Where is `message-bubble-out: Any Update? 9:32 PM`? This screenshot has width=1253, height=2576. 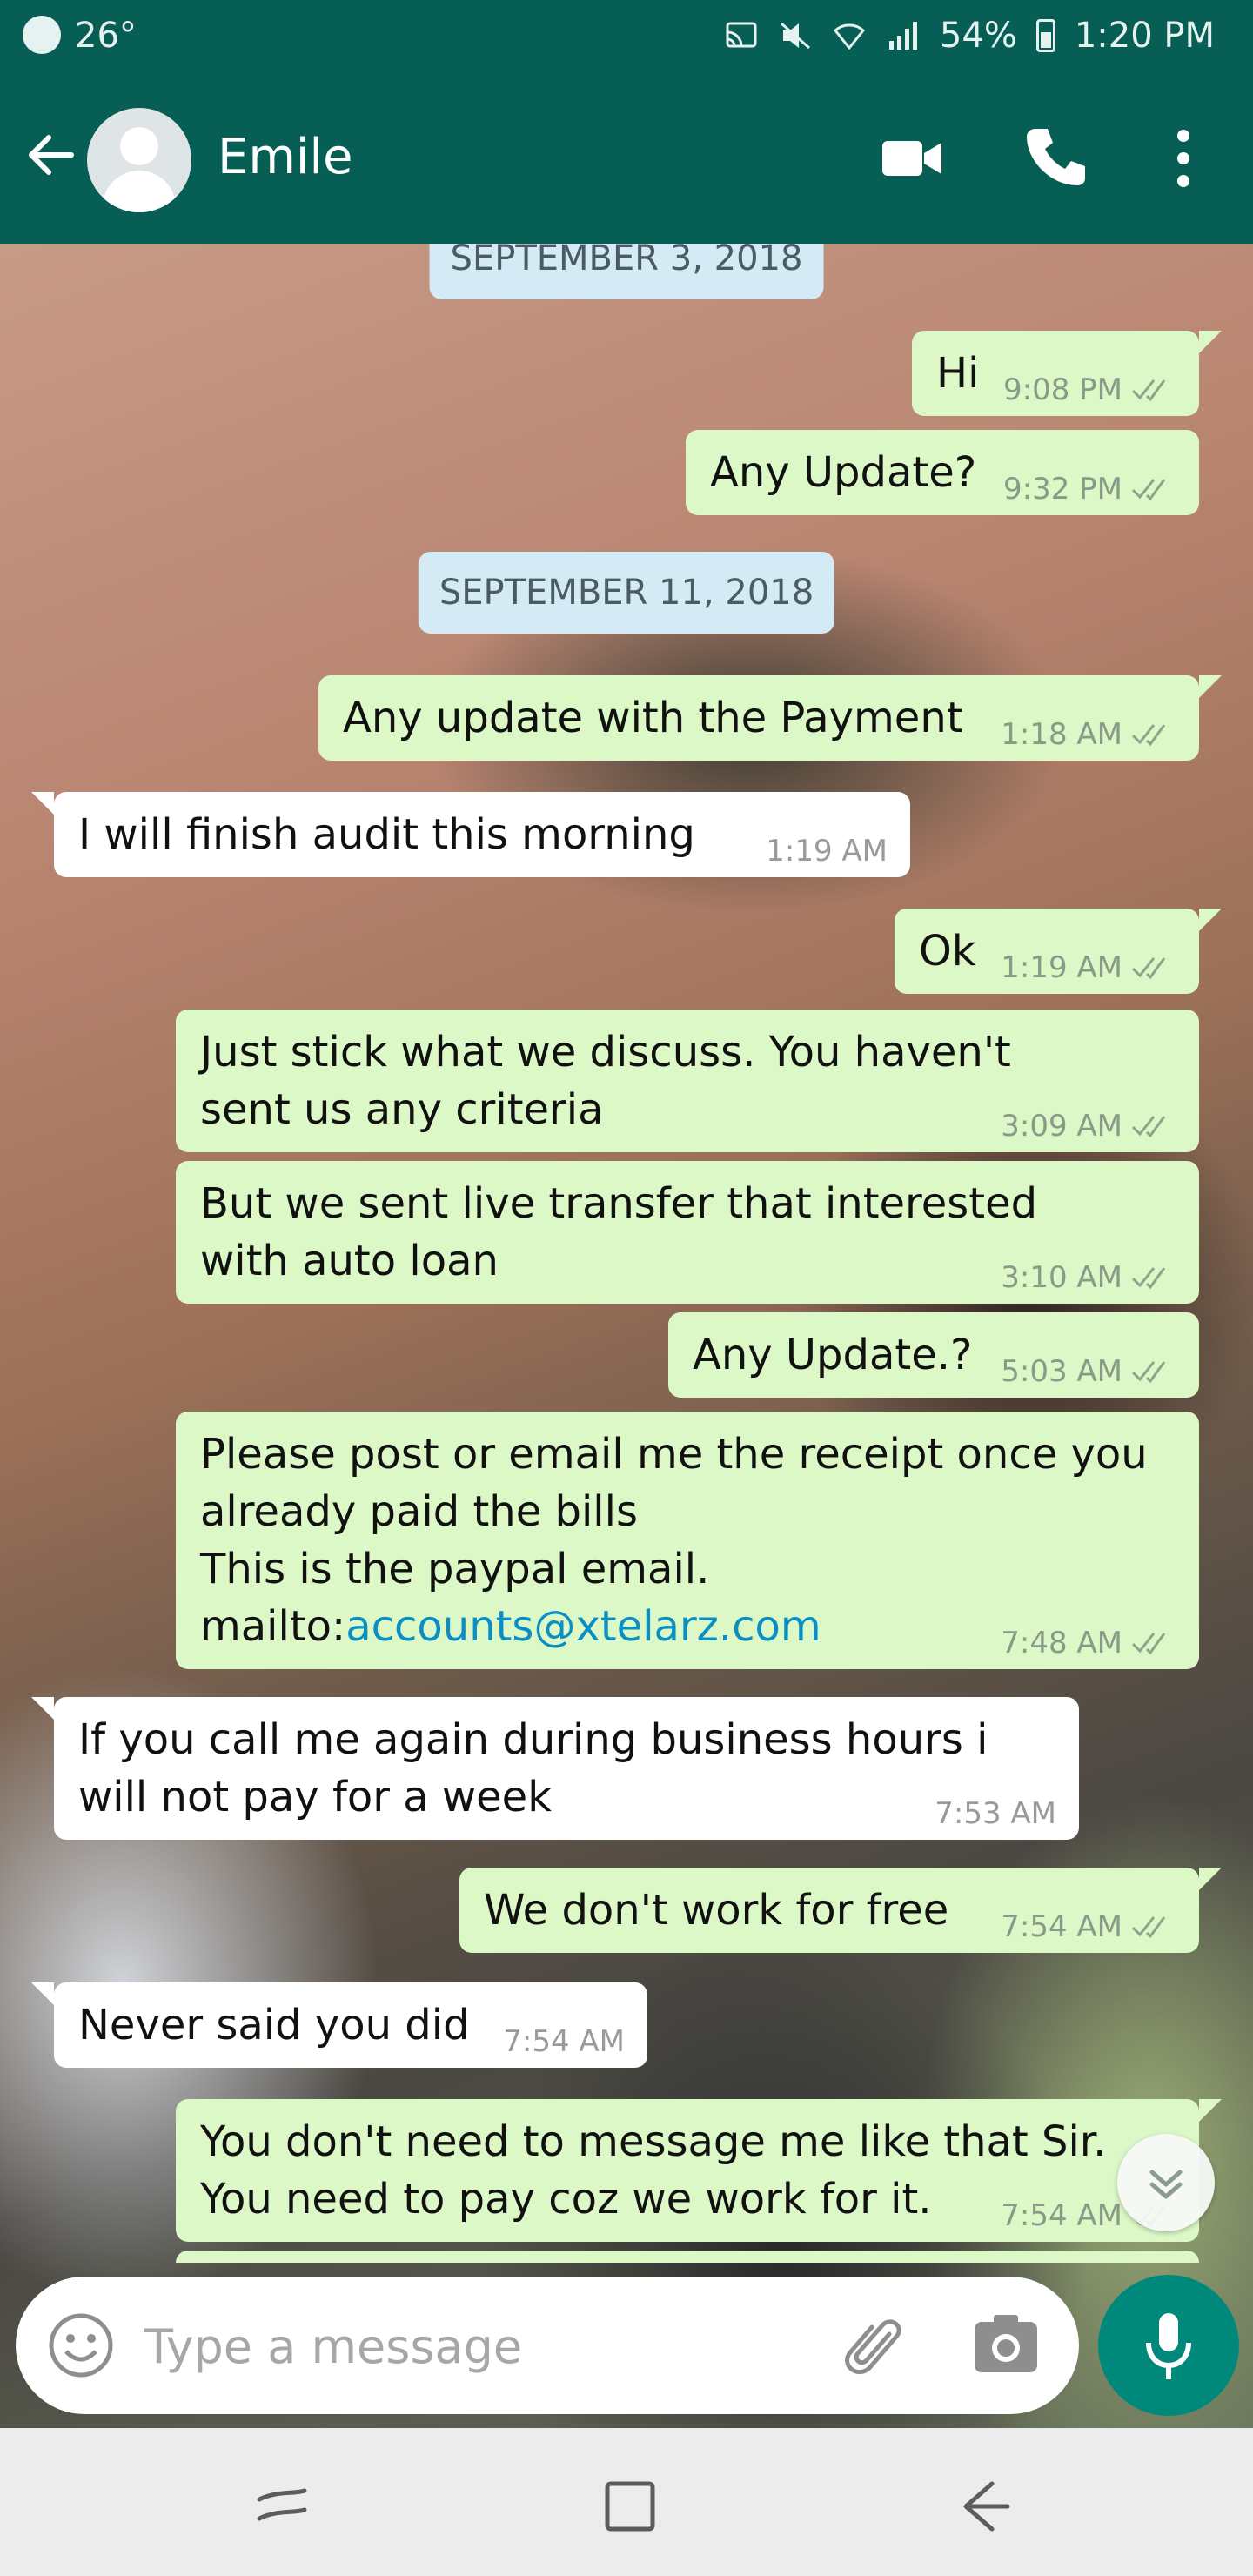 message-bubble-out: Any Update? 9:32 PM is located at coordinates (942, 472).